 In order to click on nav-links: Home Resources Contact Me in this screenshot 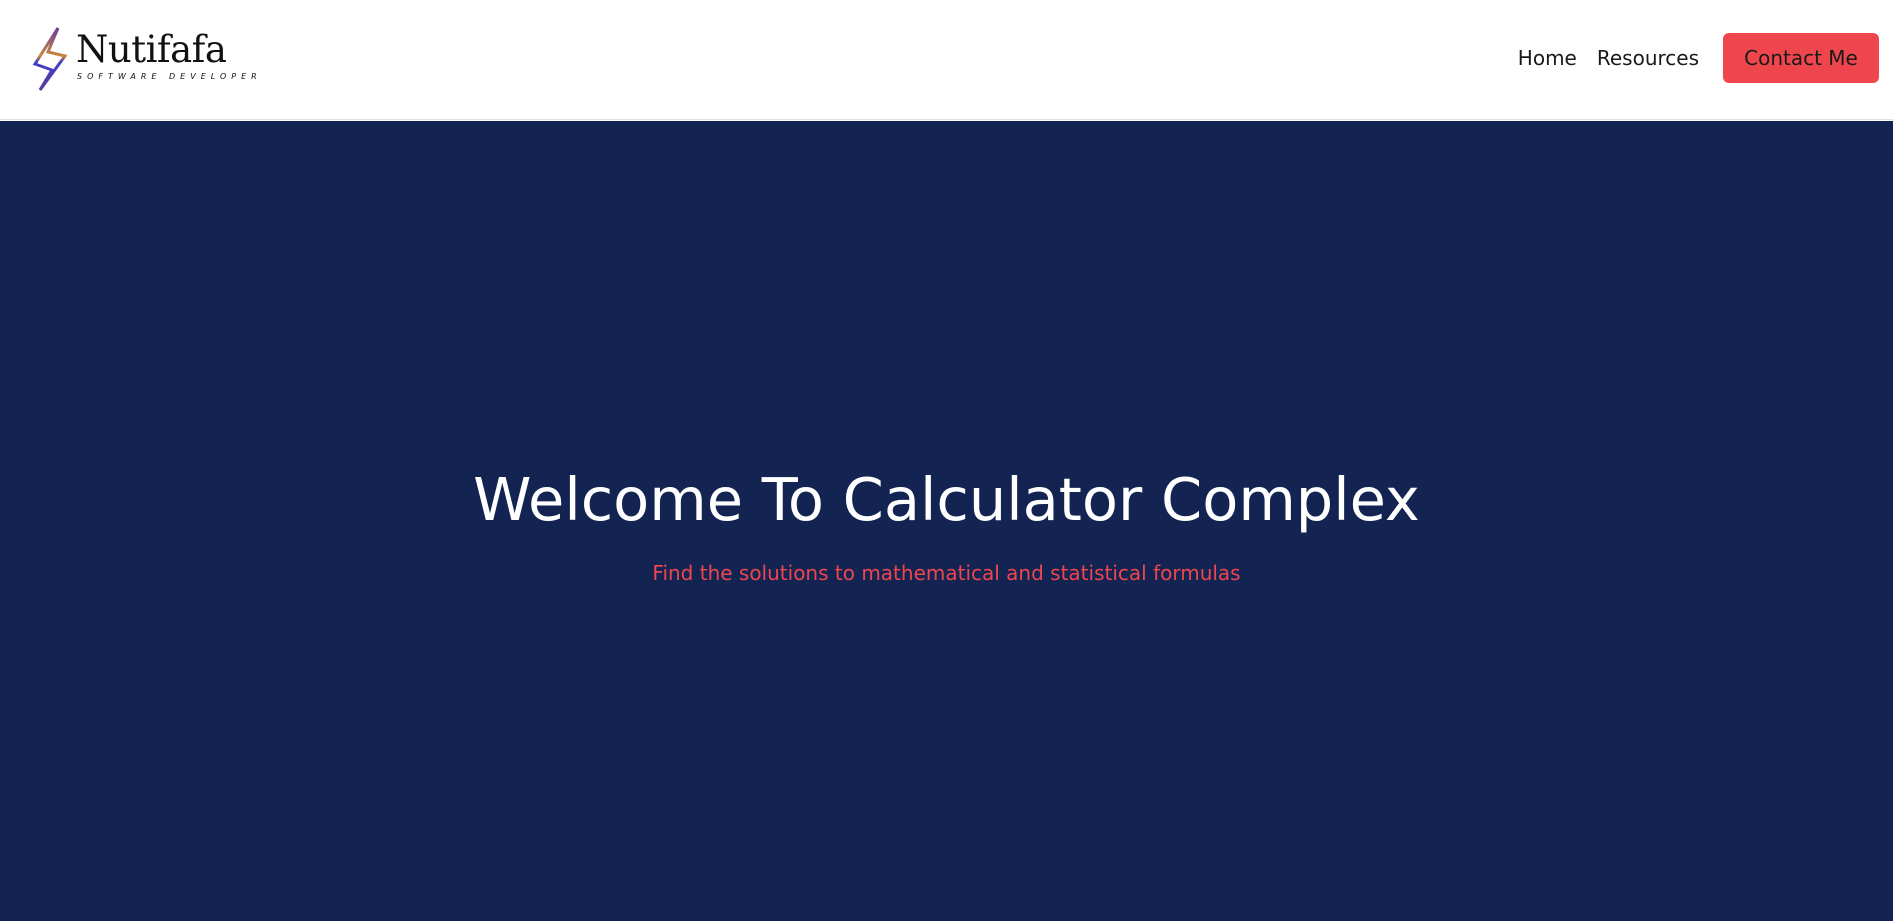, I will do `click(1698, 58)`.